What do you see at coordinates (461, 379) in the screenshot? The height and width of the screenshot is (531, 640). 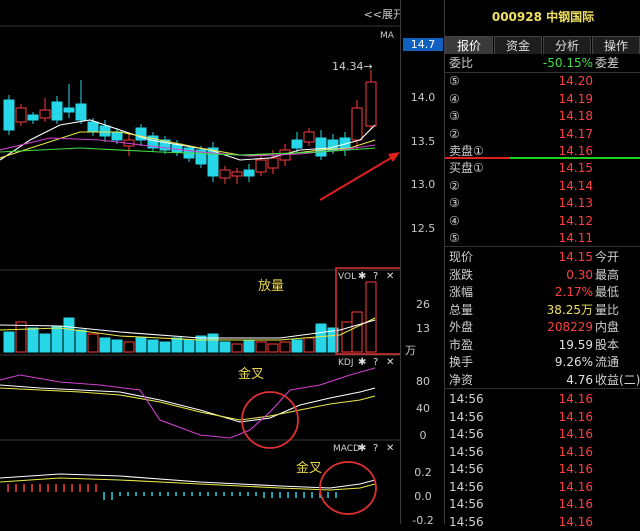 I see `row-label: 净资` at bounding box center [461, 379].